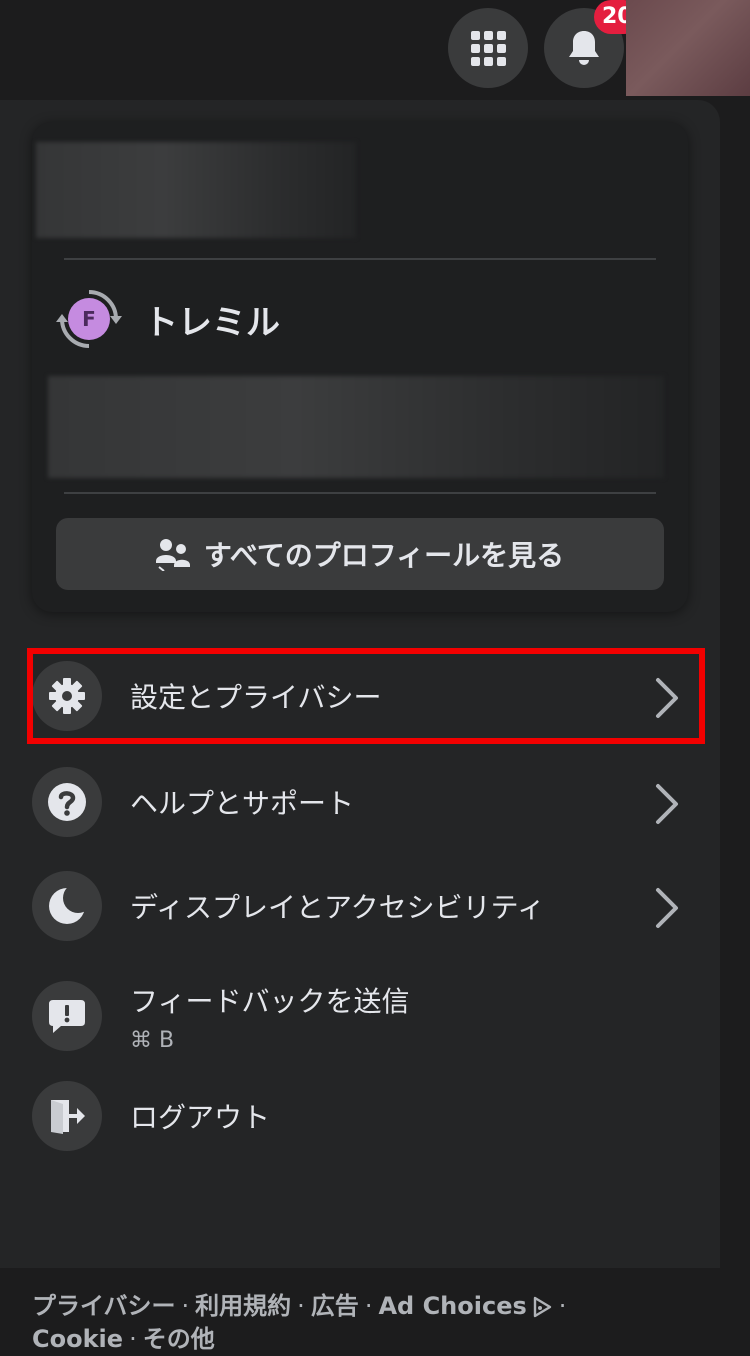 Image resolution: width=750 pixels, height=1356 pixels. What do you see at coordinates (104, 1306) in the screenshot?
I see `footer-link-privacy: プライバシー` at bounding box center [104, 1306].